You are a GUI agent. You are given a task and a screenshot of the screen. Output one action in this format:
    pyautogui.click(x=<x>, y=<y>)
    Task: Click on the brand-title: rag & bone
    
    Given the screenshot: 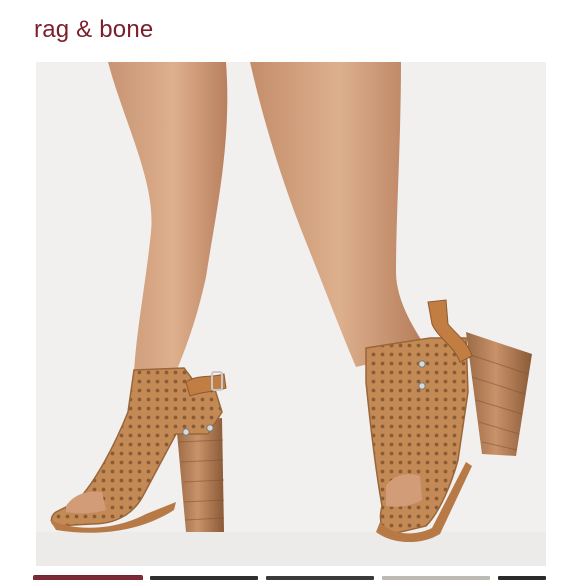 What is the action you would take?
    pyautogui.click(x=93, y=30)
    